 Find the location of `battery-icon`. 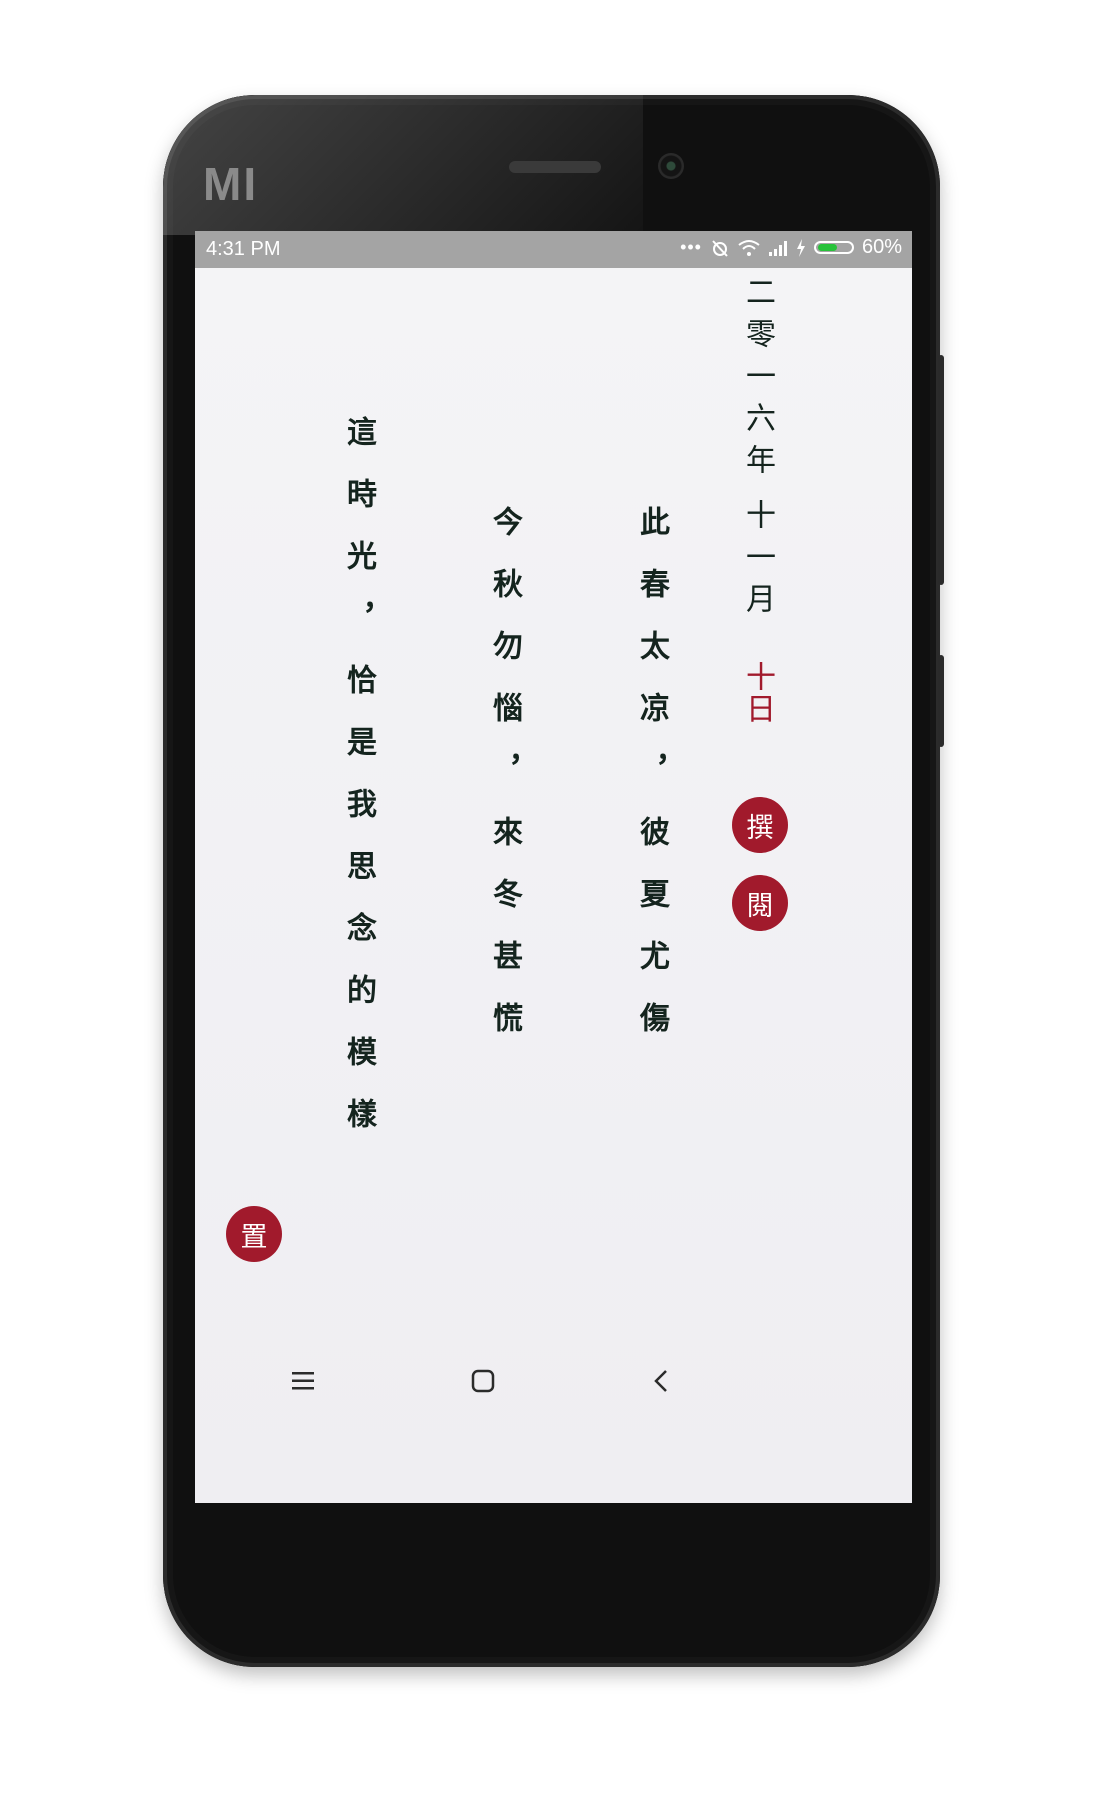

battery-icon is located at coordinates (833, 247).